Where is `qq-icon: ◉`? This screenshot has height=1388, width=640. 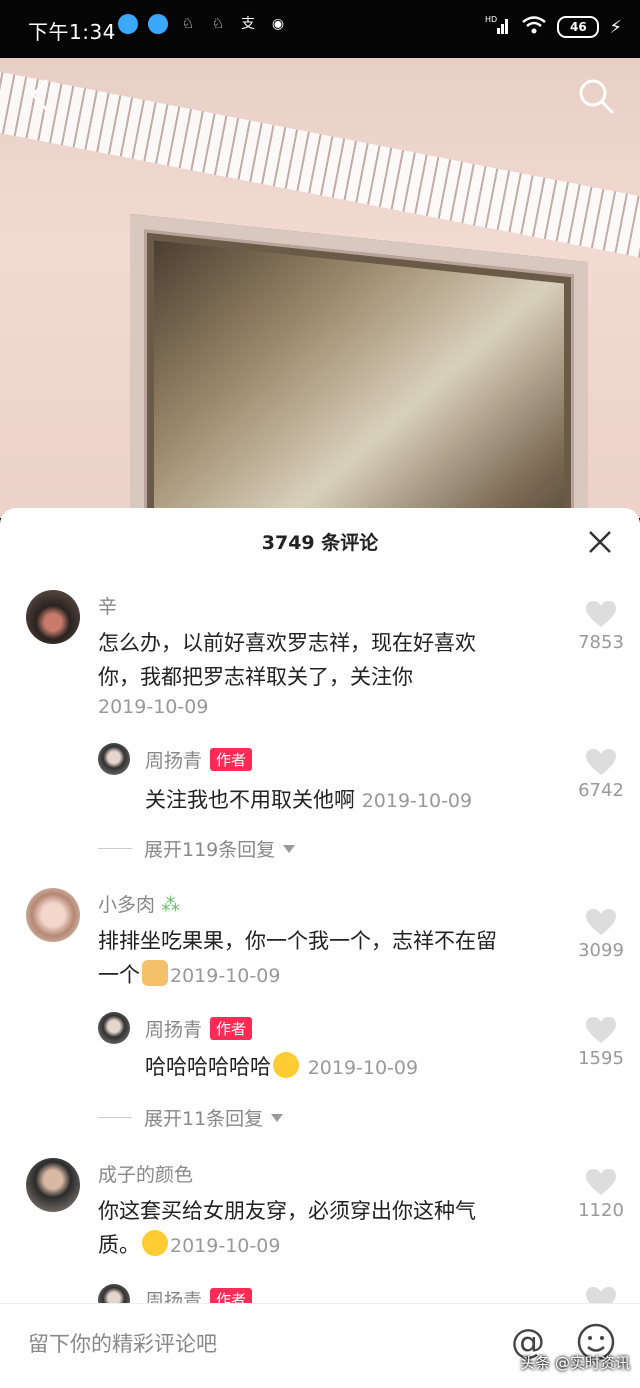 qq-icon: ◉ is located at coordinates (278, 24).